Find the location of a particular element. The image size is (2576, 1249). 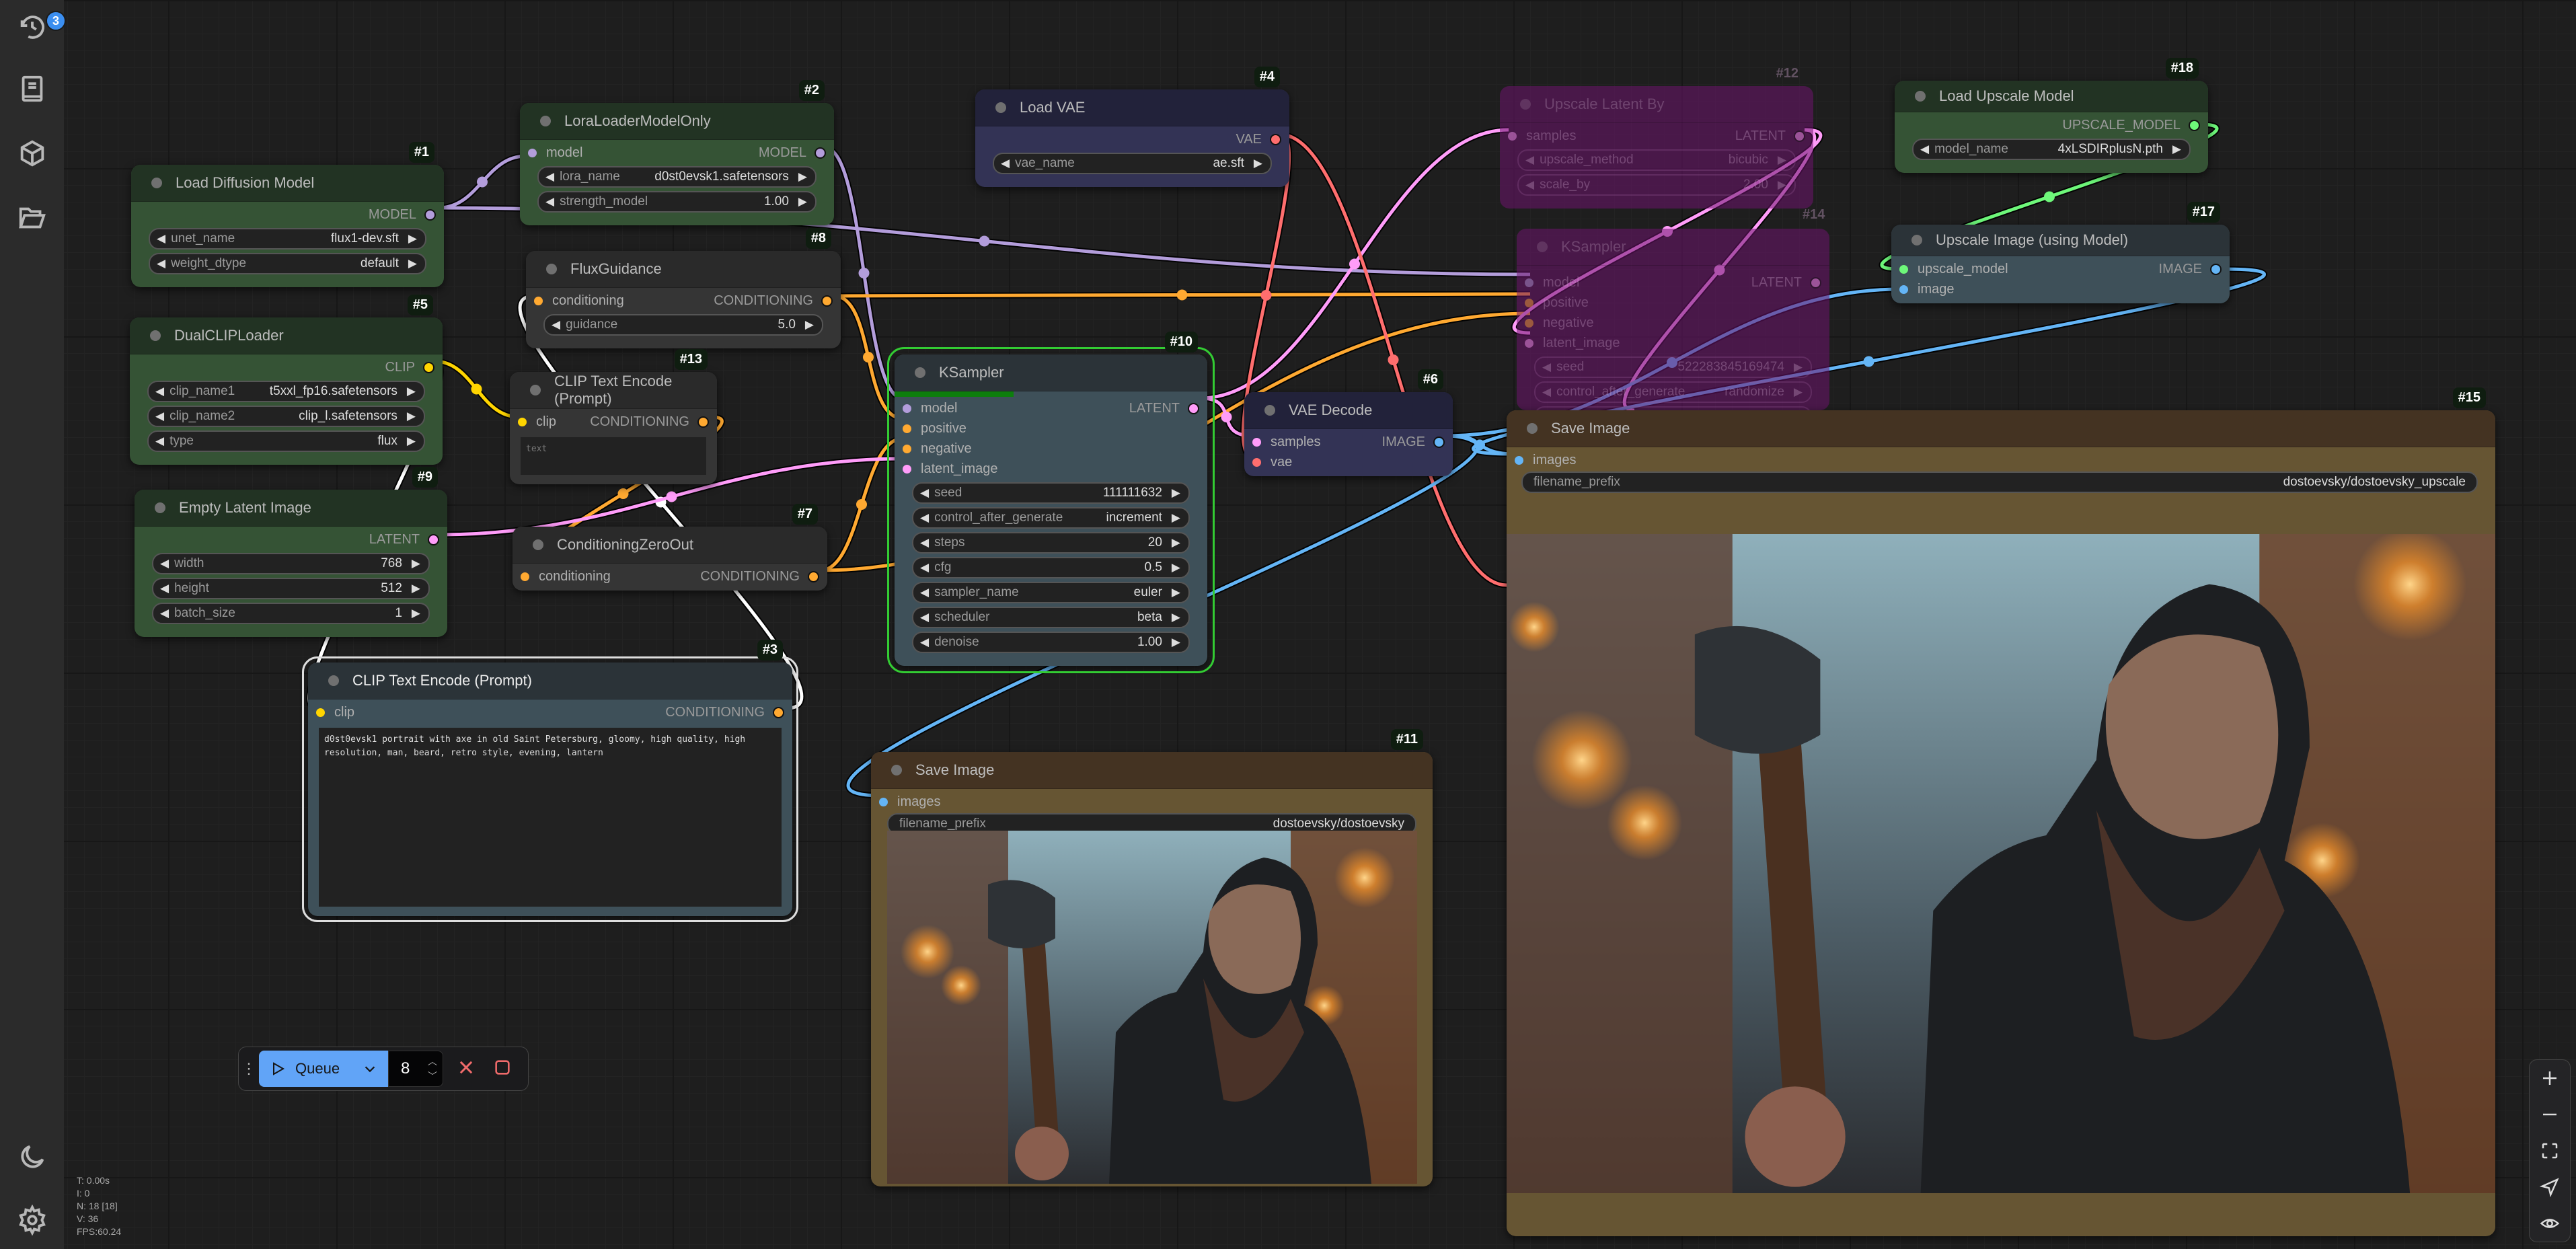

widget-cfg: ◀ cfg 0.5 ▶ is located at coordinates (1051, 567).